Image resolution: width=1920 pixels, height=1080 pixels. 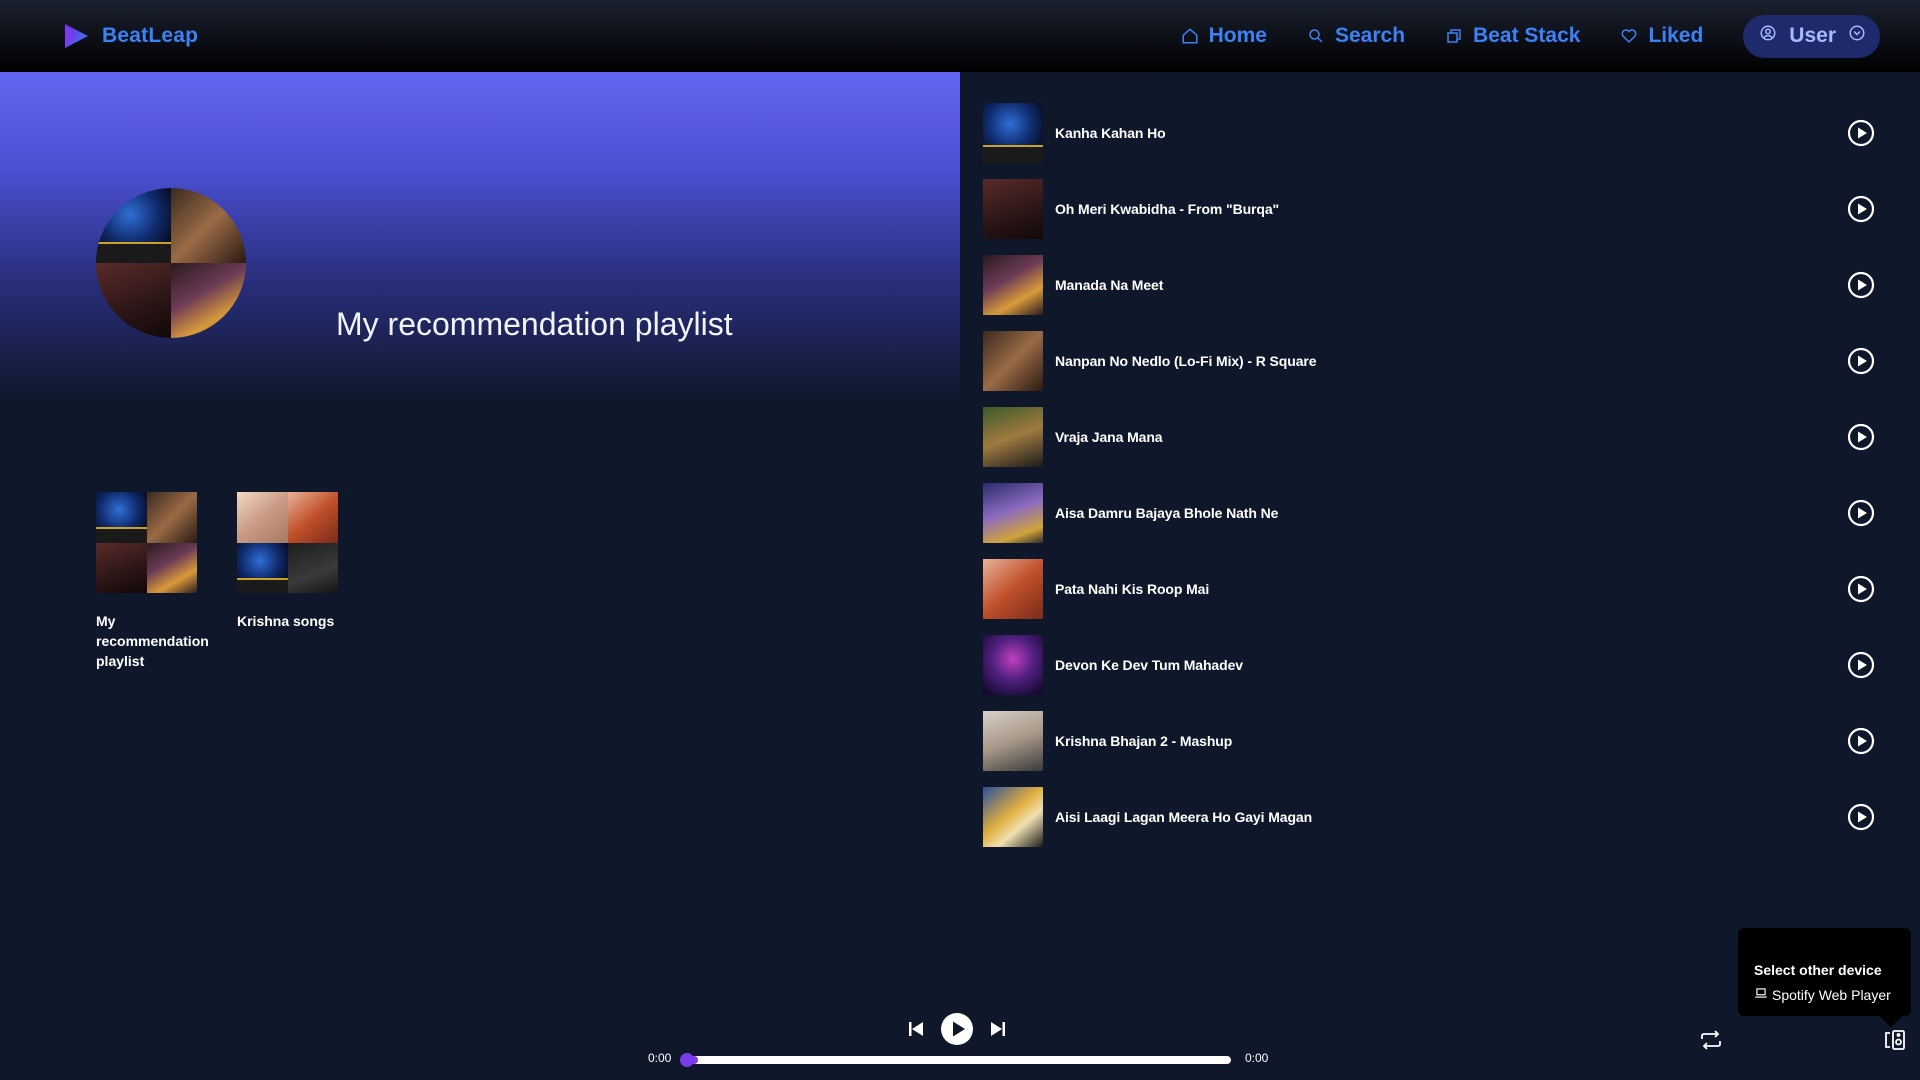 I want to click on previous-track-icon, so click(x=916, y=1029).